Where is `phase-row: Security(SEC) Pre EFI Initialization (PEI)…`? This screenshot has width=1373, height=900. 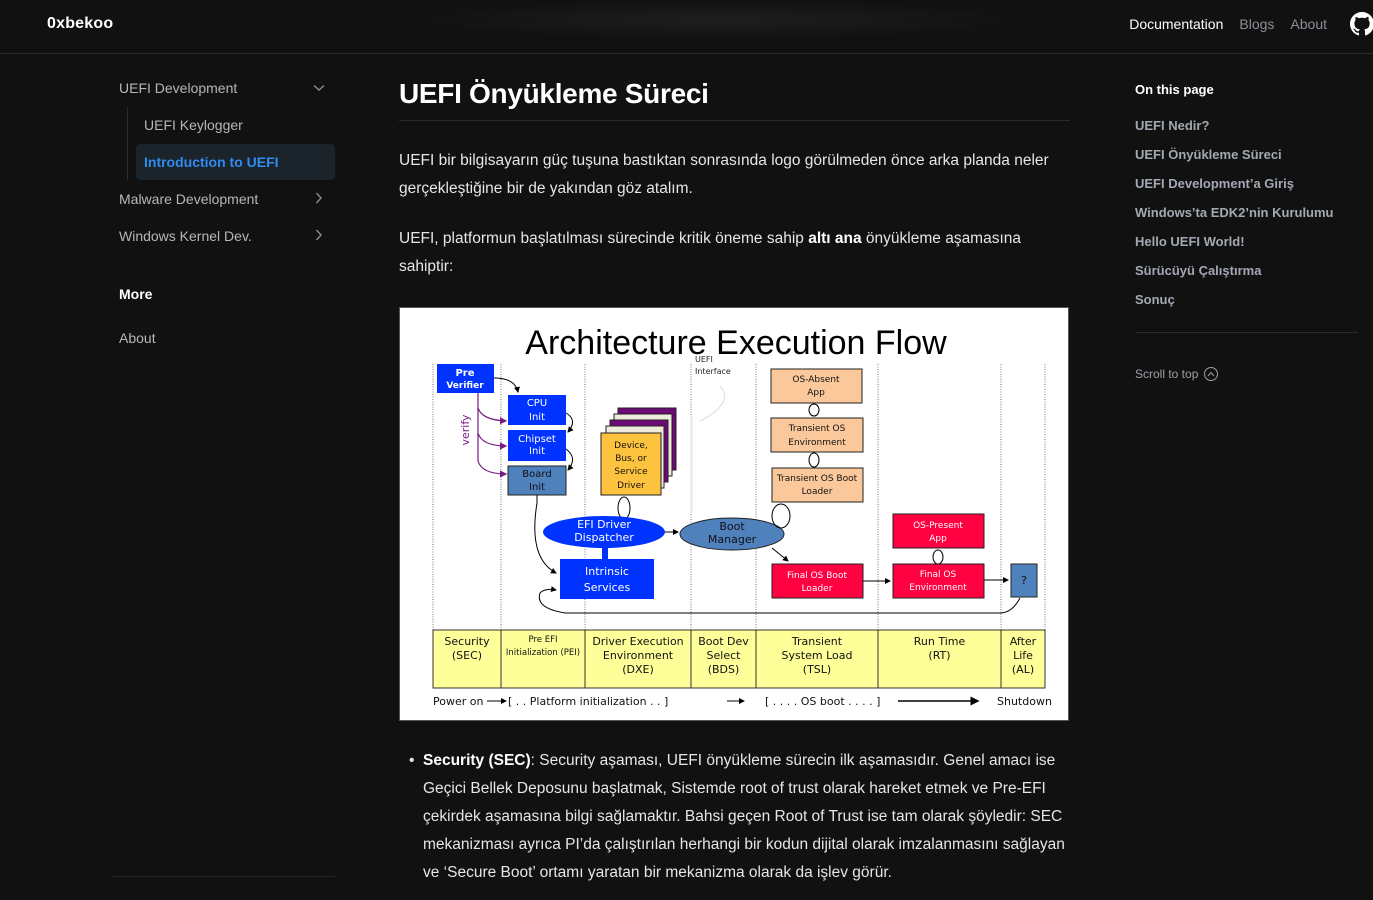 phase-row: Security(SEC) Pre EFI Initialization (PEI)… is located at coordinates (739, 659).